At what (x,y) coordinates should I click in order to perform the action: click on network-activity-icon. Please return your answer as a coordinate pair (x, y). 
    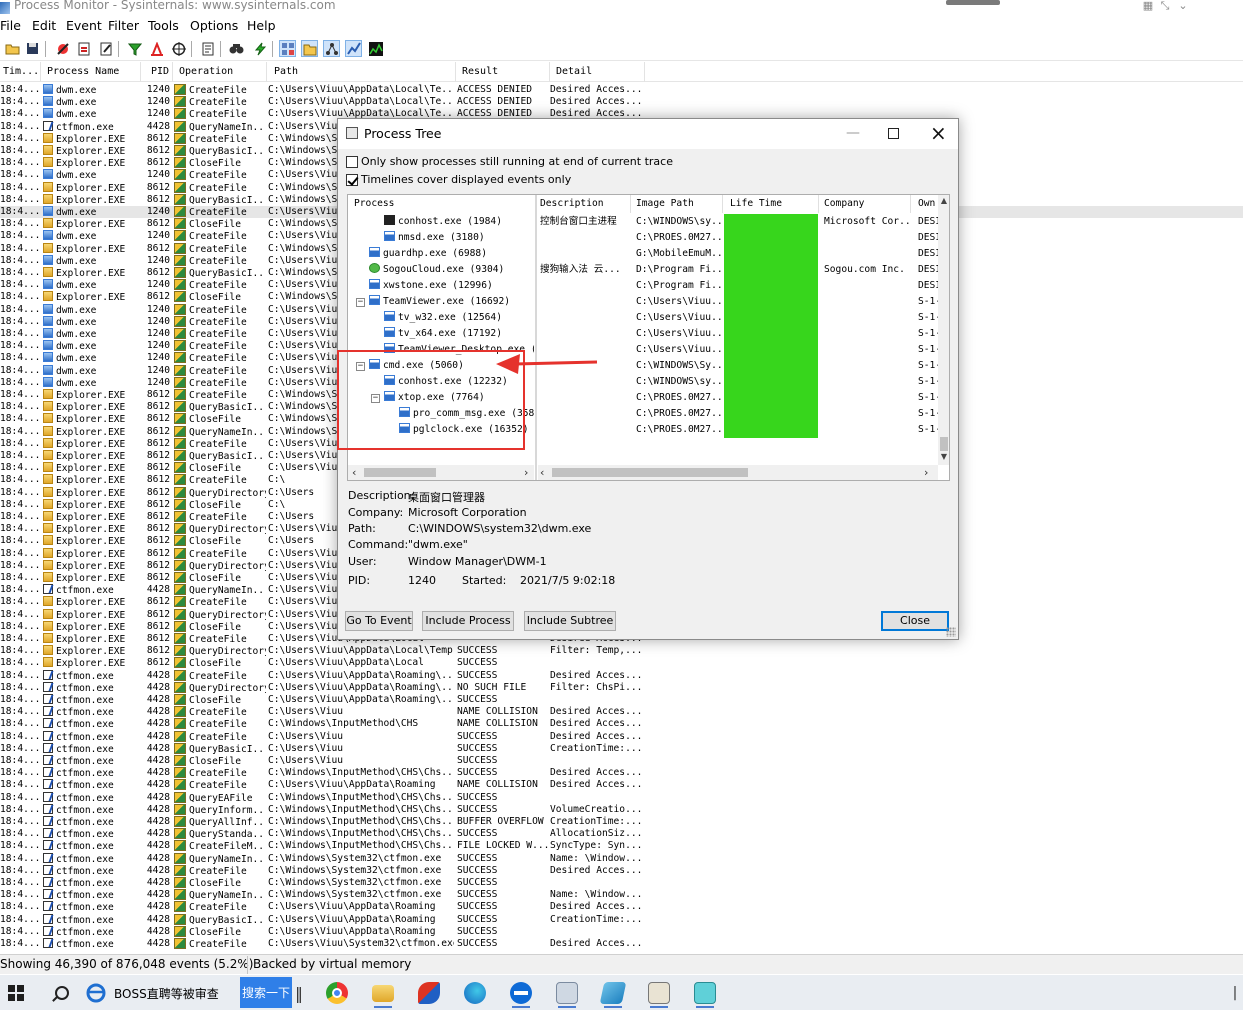
    Looking at the image, I should click on (331, 48).